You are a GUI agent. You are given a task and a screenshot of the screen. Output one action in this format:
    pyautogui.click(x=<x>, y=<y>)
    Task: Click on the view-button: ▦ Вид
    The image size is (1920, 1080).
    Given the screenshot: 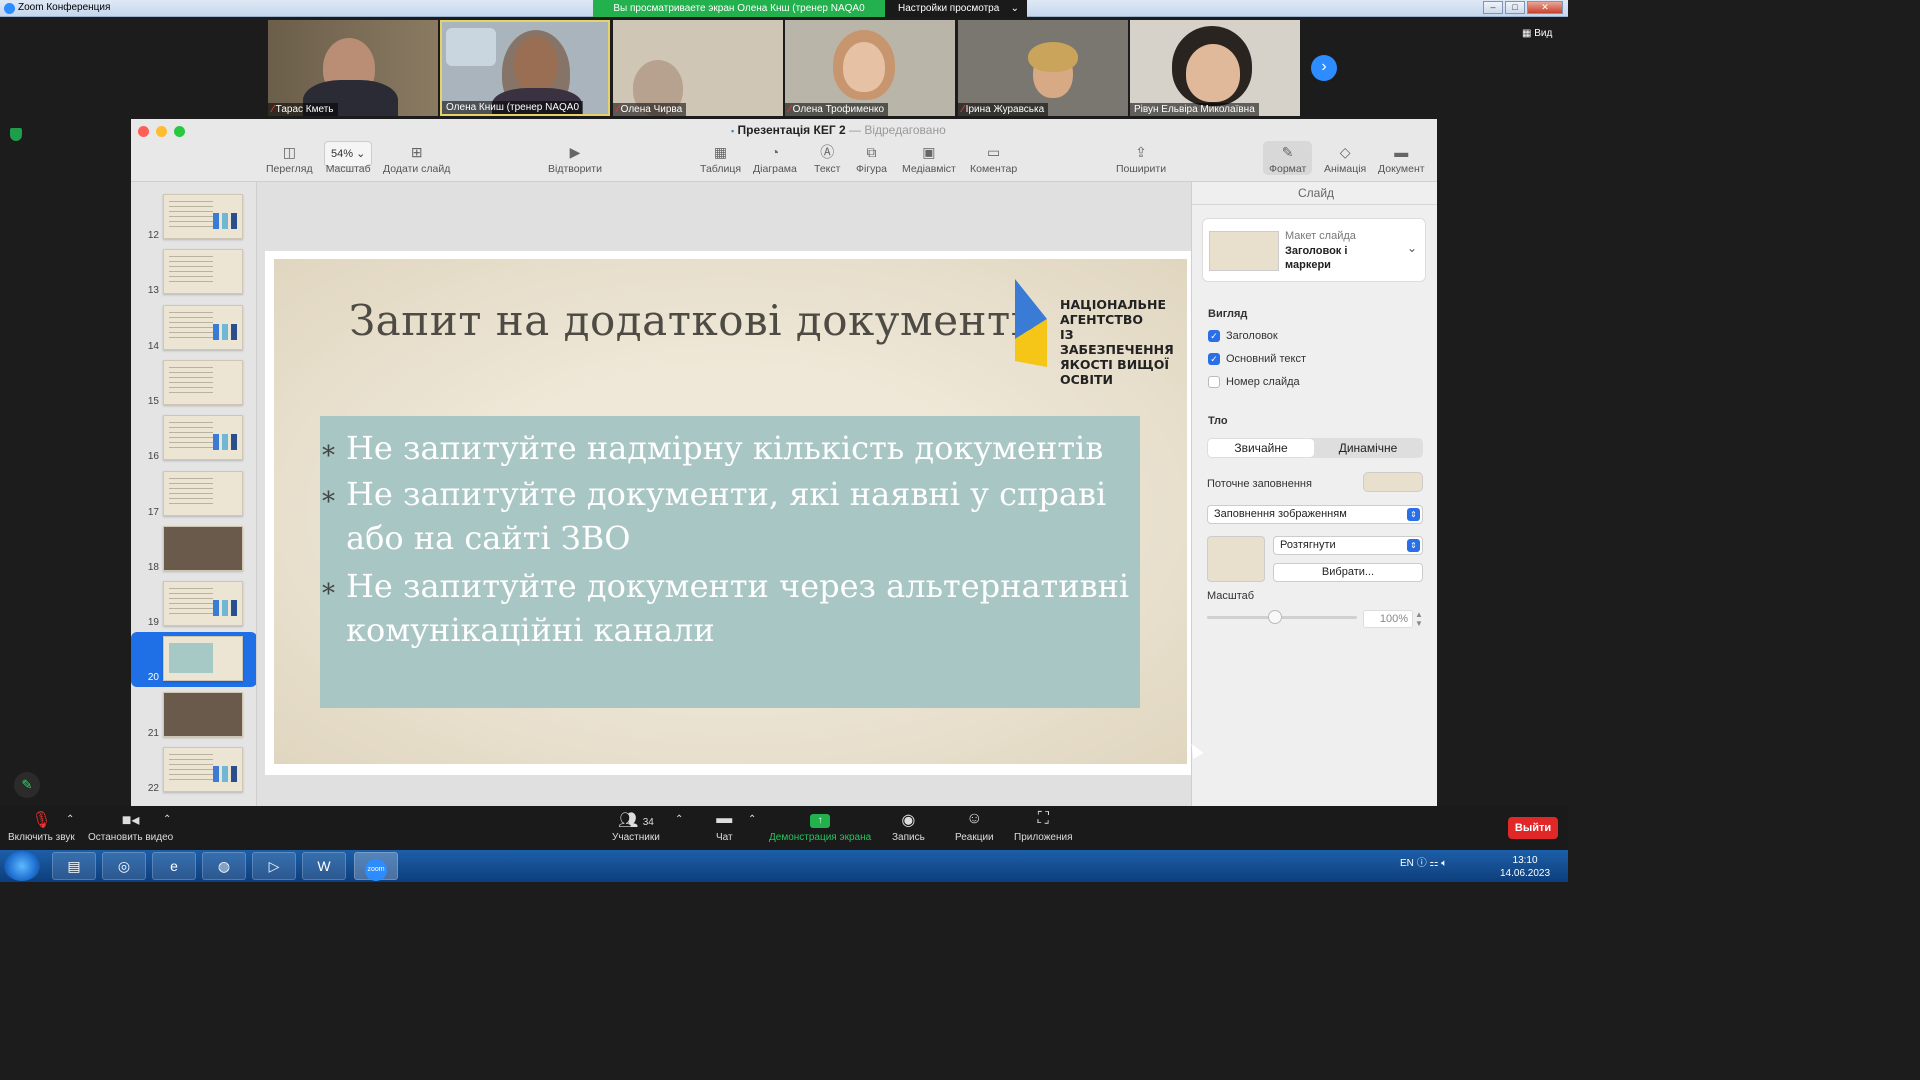 What is the action you would take?
    pyautogui.click(x=1537, y=33)
    